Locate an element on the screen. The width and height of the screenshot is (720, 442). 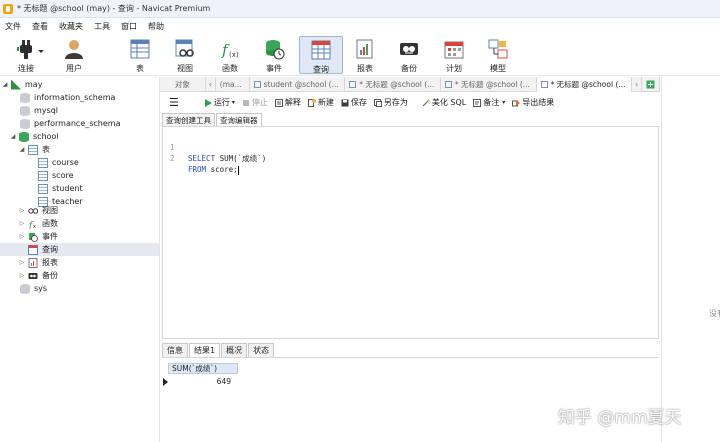
report-button: 报表 is located at coordinates (365, 55).